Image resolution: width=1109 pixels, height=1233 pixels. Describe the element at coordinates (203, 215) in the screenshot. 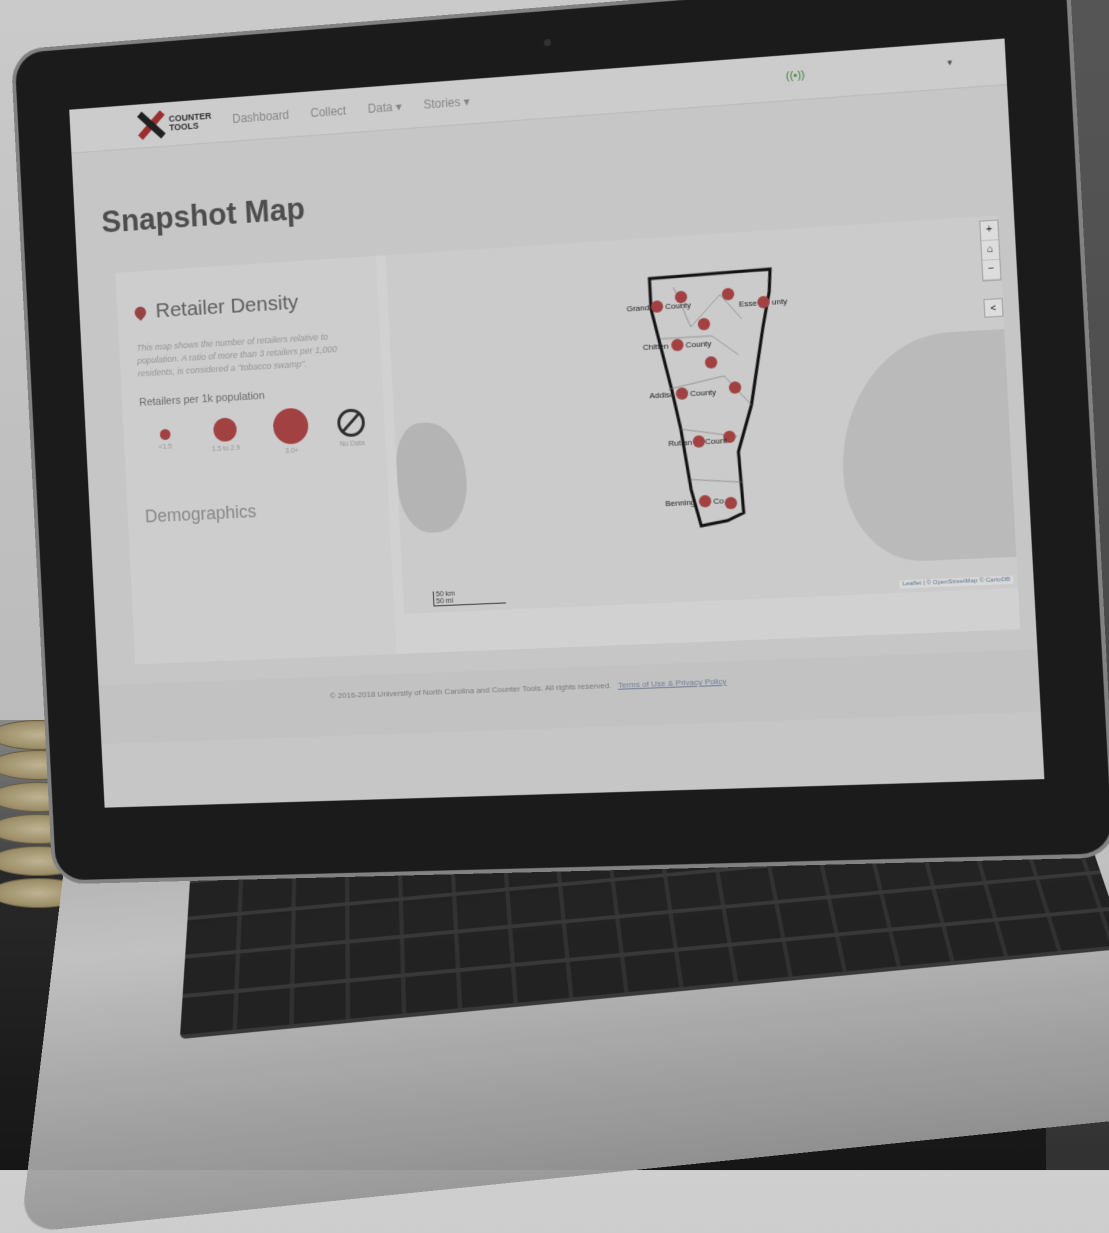

I see `page-title: Snapshot Map` at that location.